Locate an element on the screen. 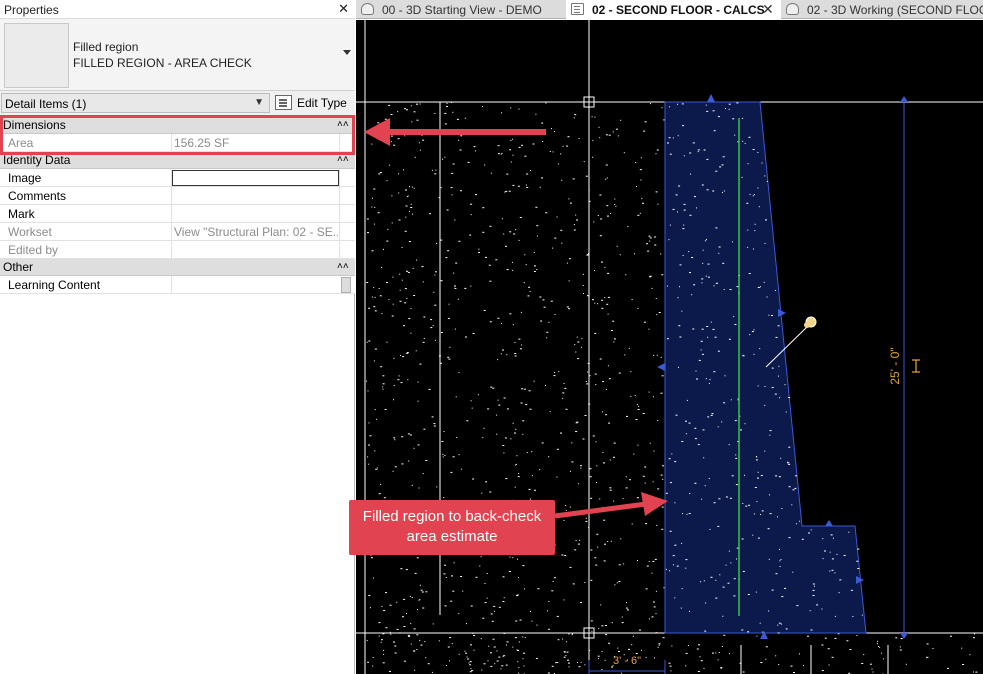 This screenshot has width=983, height=674. group-label: Identity Data is located at coordinates (37, 160).